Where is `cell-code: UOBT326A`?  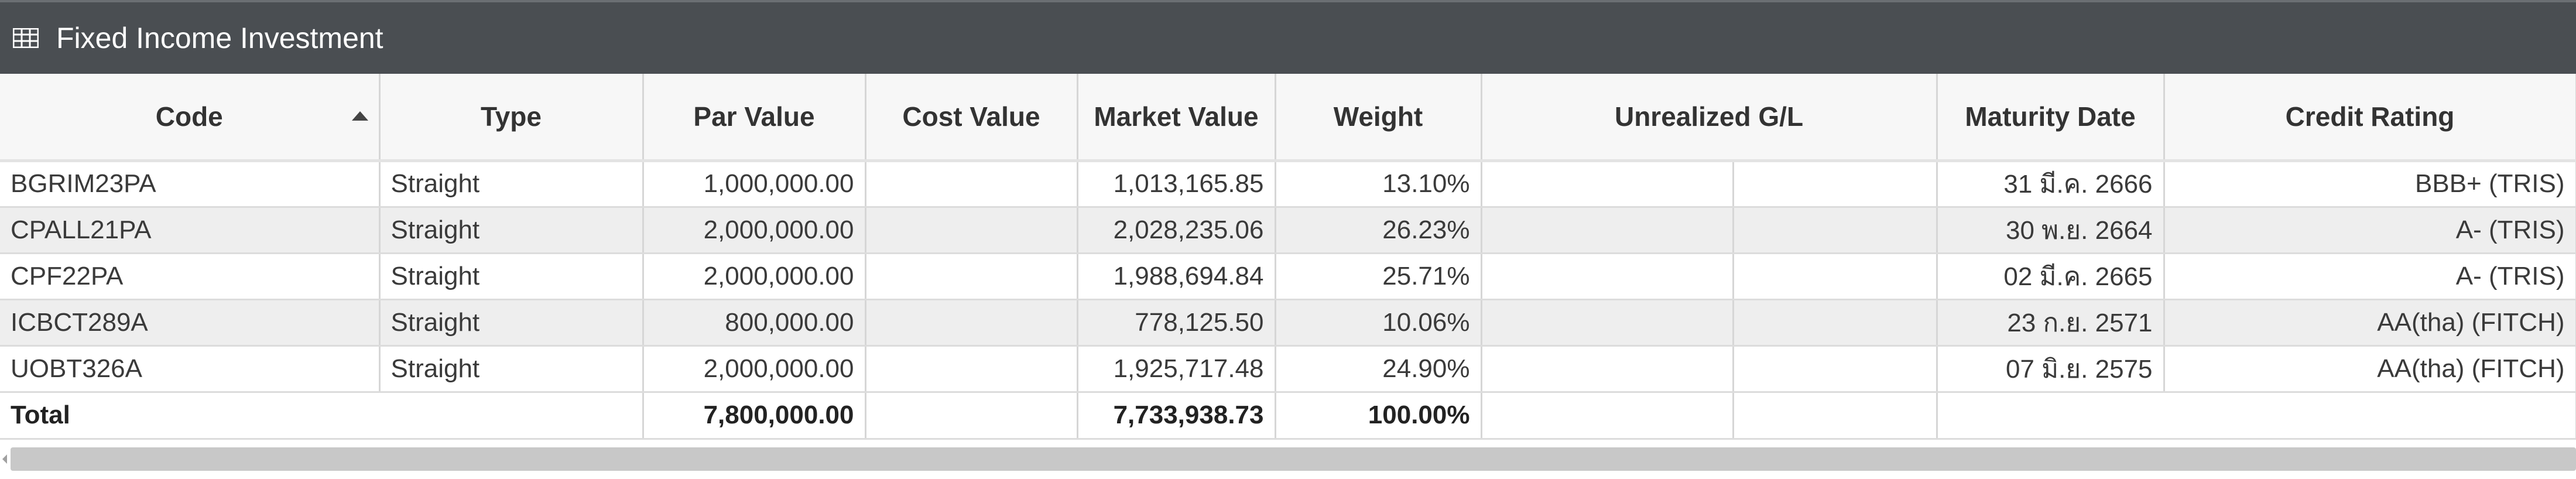 cell-code: UOBT326A is located at coordinates (190, 369).